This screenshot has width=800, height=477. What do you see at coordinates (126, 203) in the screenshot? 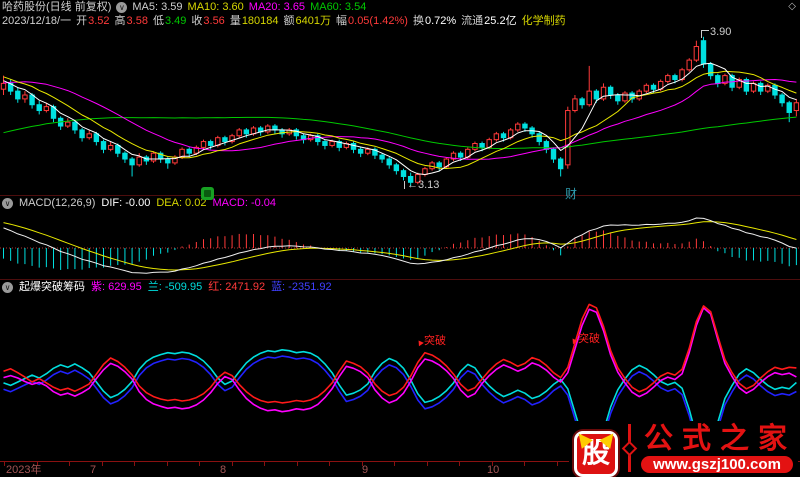
I see `dif-readout: DIF: -0.00` at bounding box center [126, 203].